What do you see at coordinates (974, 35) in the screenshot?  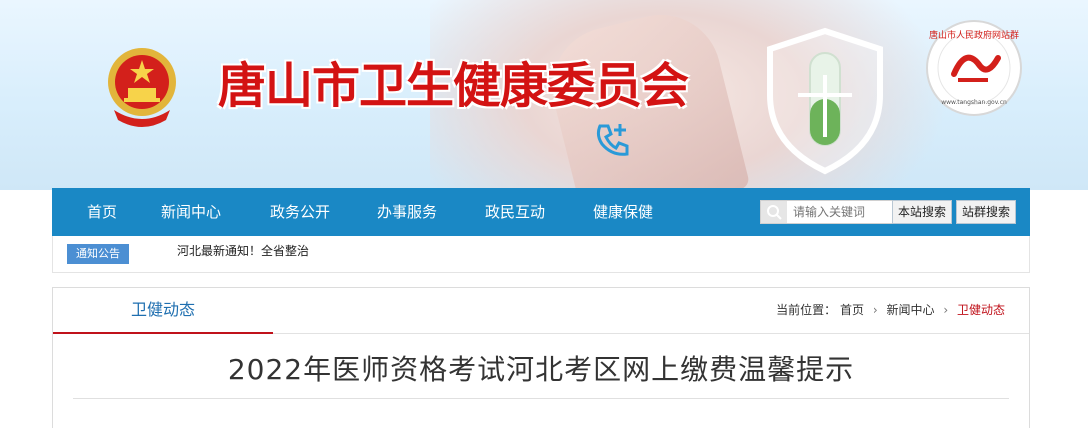 I see `svg-text: 唐山市人民政府网站群` at bounding box center [974, 35].